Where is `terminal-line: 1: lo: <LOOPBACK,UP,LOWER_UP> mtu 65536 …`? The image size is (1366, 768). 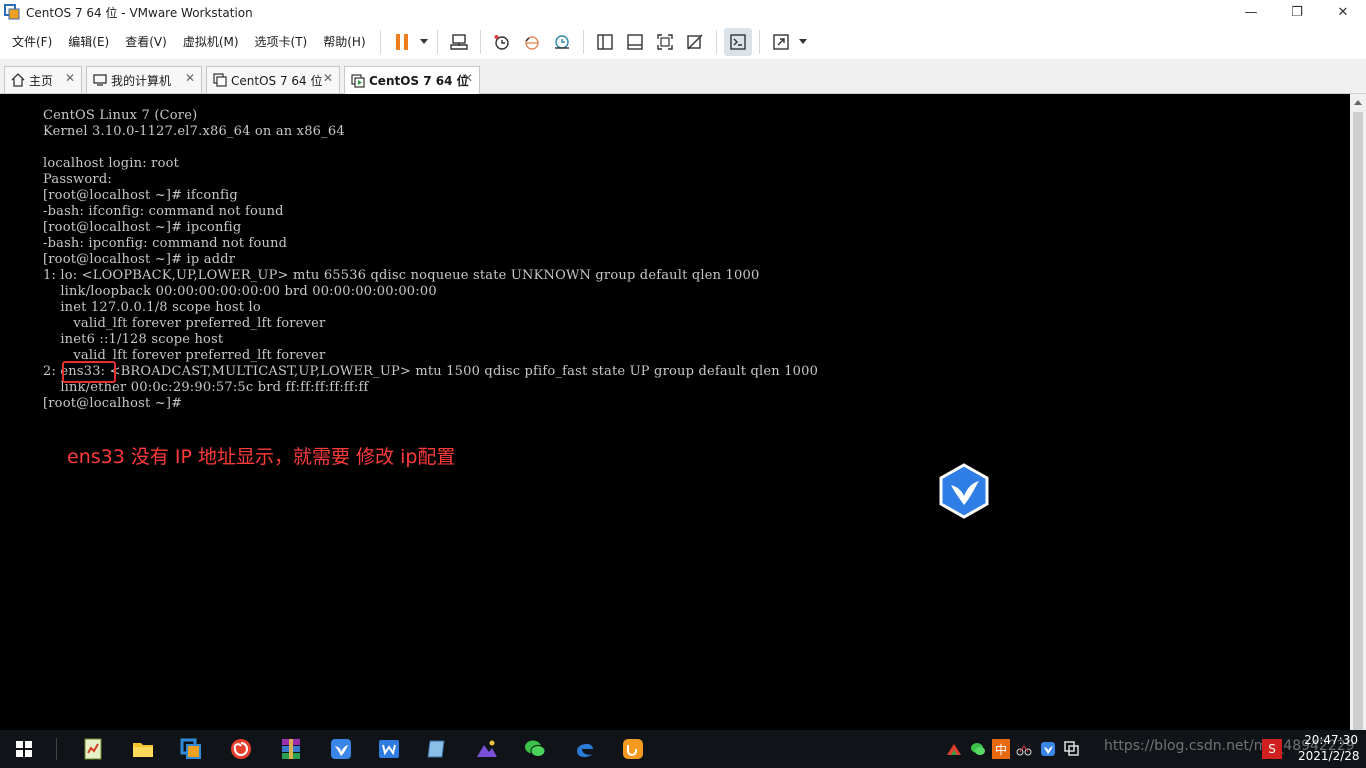
terminal-line: 1: lo: <LOOPBACK,UP,LOWER_UP> mtu 65536 … is located at coordinates (401, 275).